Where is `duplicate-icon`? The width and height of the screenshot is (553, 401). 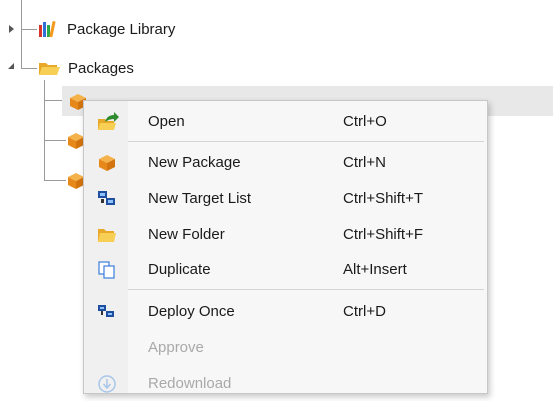 duplicate-icon is located at coordinates (107, 270).